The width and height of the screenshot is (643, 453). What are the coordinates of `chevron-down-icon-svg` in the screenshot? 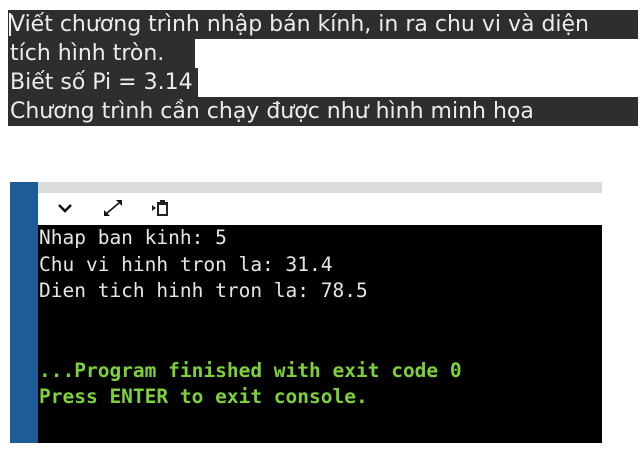 It's located at (65, 208).